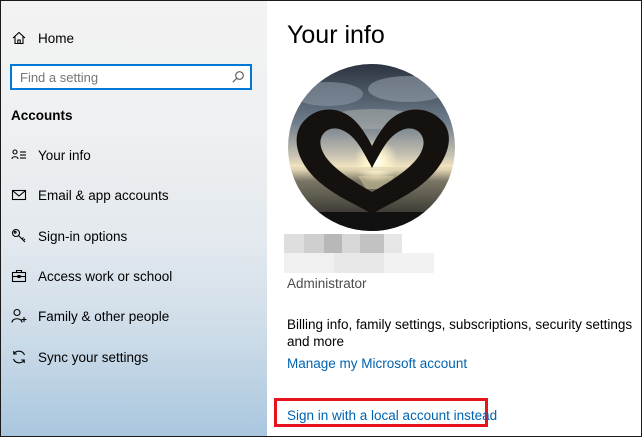 Image resolution: width=642 pixels, height=437 pixels. Describe the element at coordinates (336, 35) in the screenshot. I see `page-title: Your info` at that location.